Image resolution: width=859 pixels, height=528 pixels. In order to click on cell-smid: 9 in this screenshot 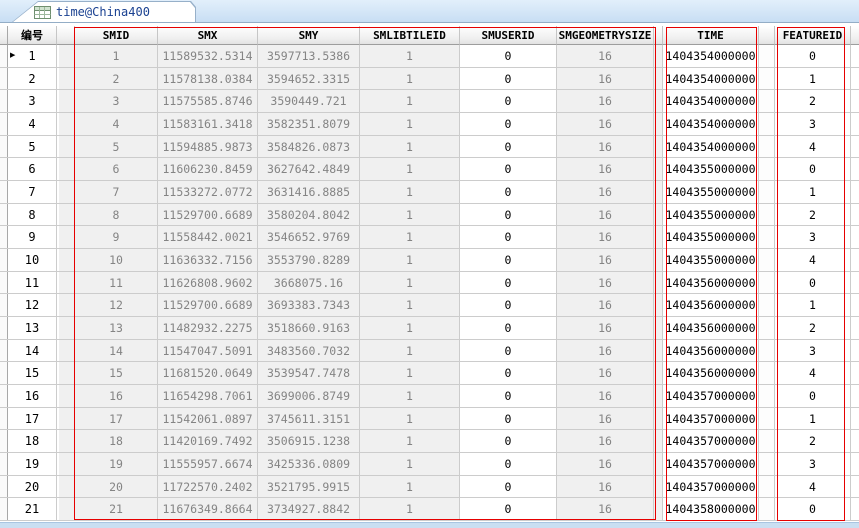, I will do `click(116, 237)`.